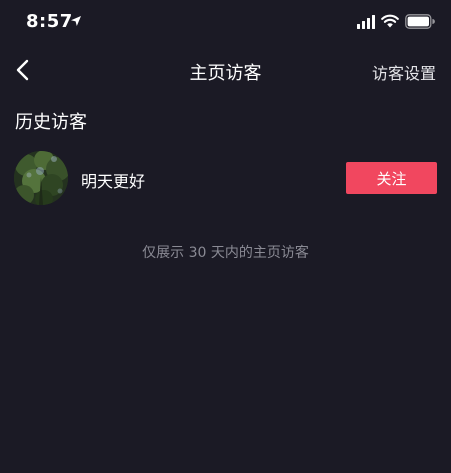  Describe the element at coordinates (391, 178) in the screenshot. I see `follow-button: 关注` at that location.